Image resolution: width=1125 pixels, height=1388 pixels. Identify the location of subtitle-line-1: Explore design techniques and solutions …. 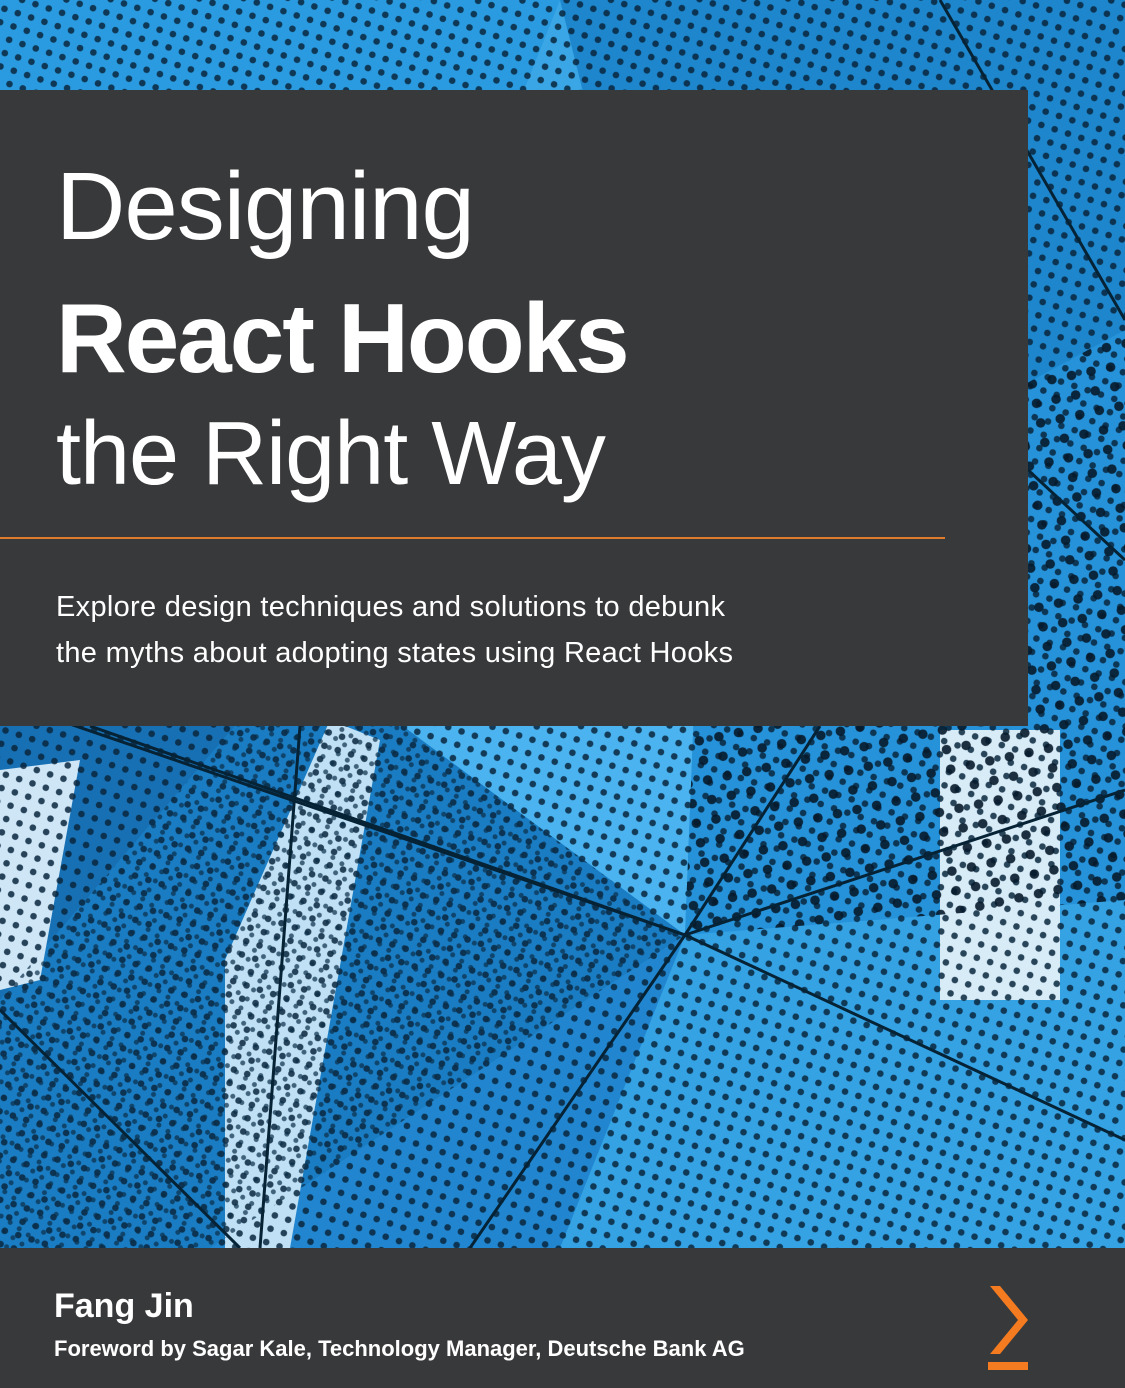
(391, 607).